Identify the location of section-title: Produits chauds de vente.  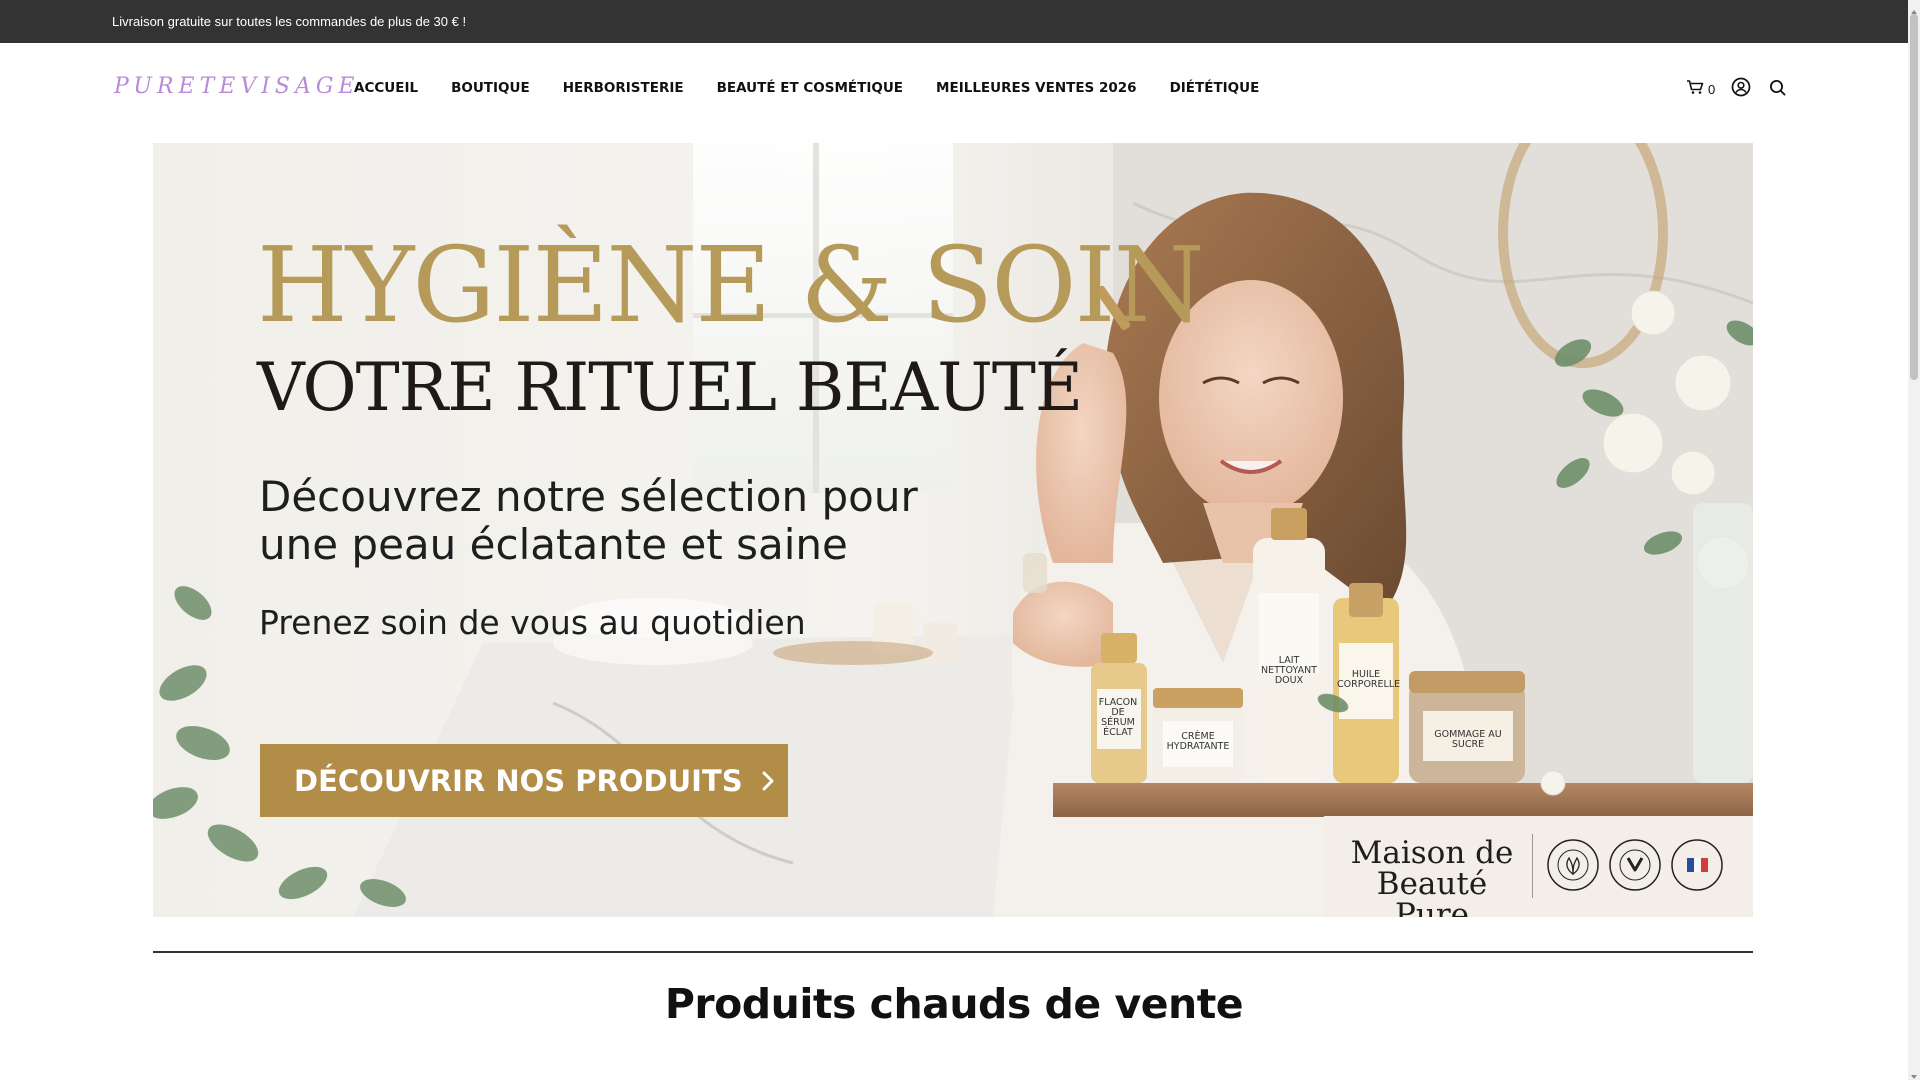
(954, 1004).